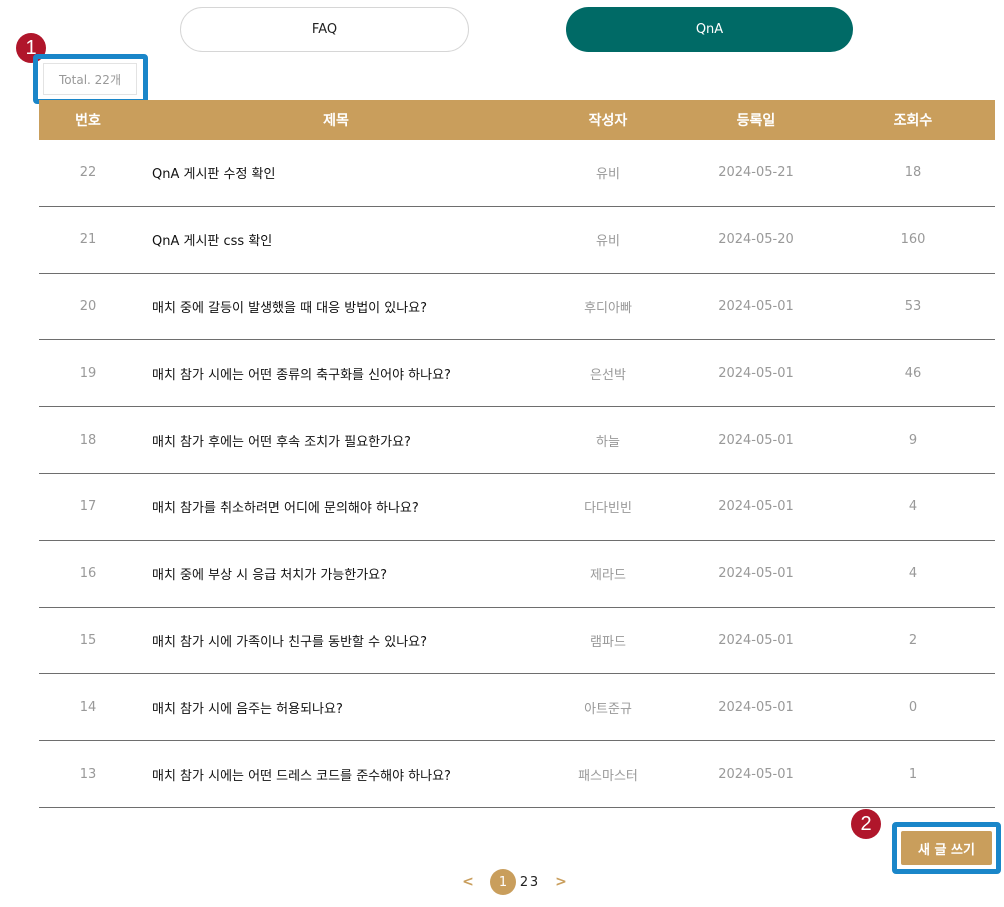 The width and height of the screenshot is (1004, 907). I want to click on table-row: 14 매치 참가 시에 음주는 허용되나요? 아트준규 2024-05-01 0, so click(517, 708).